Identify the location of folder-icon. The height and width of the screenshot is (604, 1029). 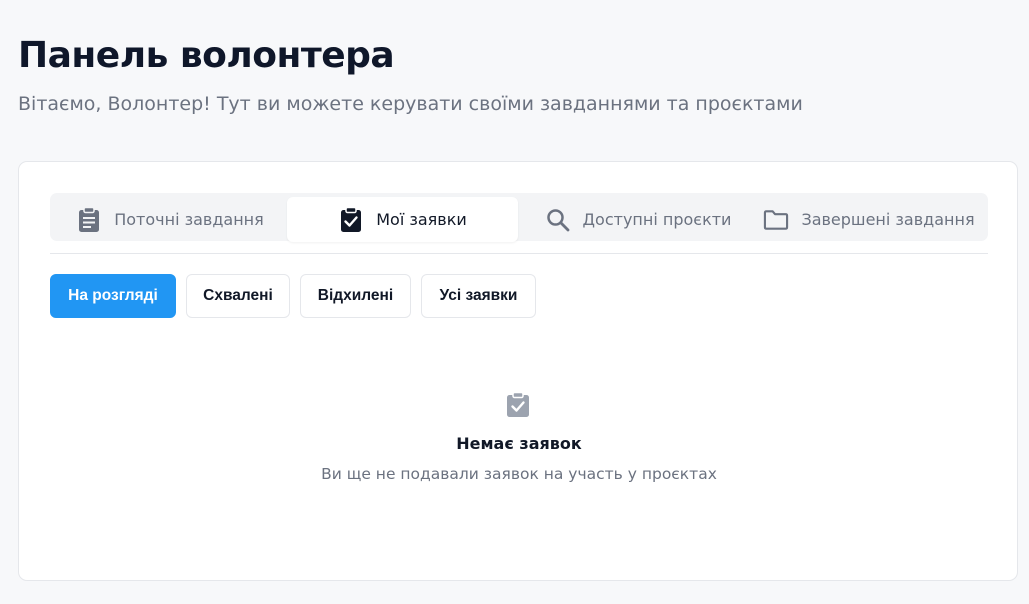
(776, 220).